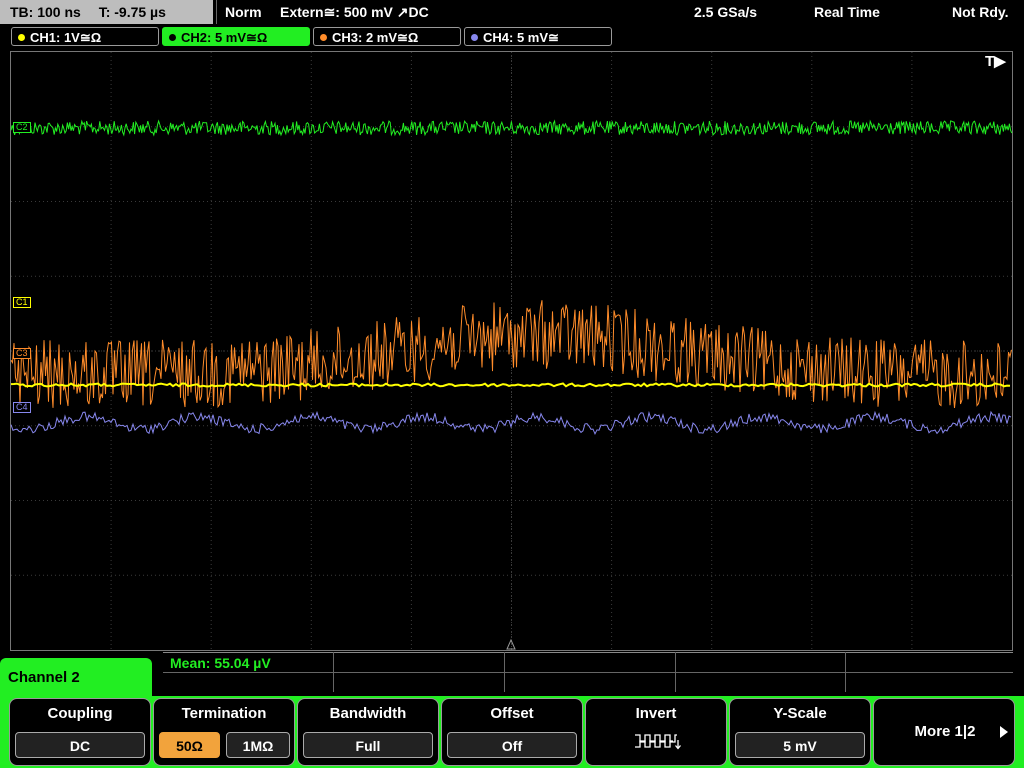 This screenshot has height=768, width=1024. I want to click on bandwidth-button: Bandwidth Full, so click(368, 732).